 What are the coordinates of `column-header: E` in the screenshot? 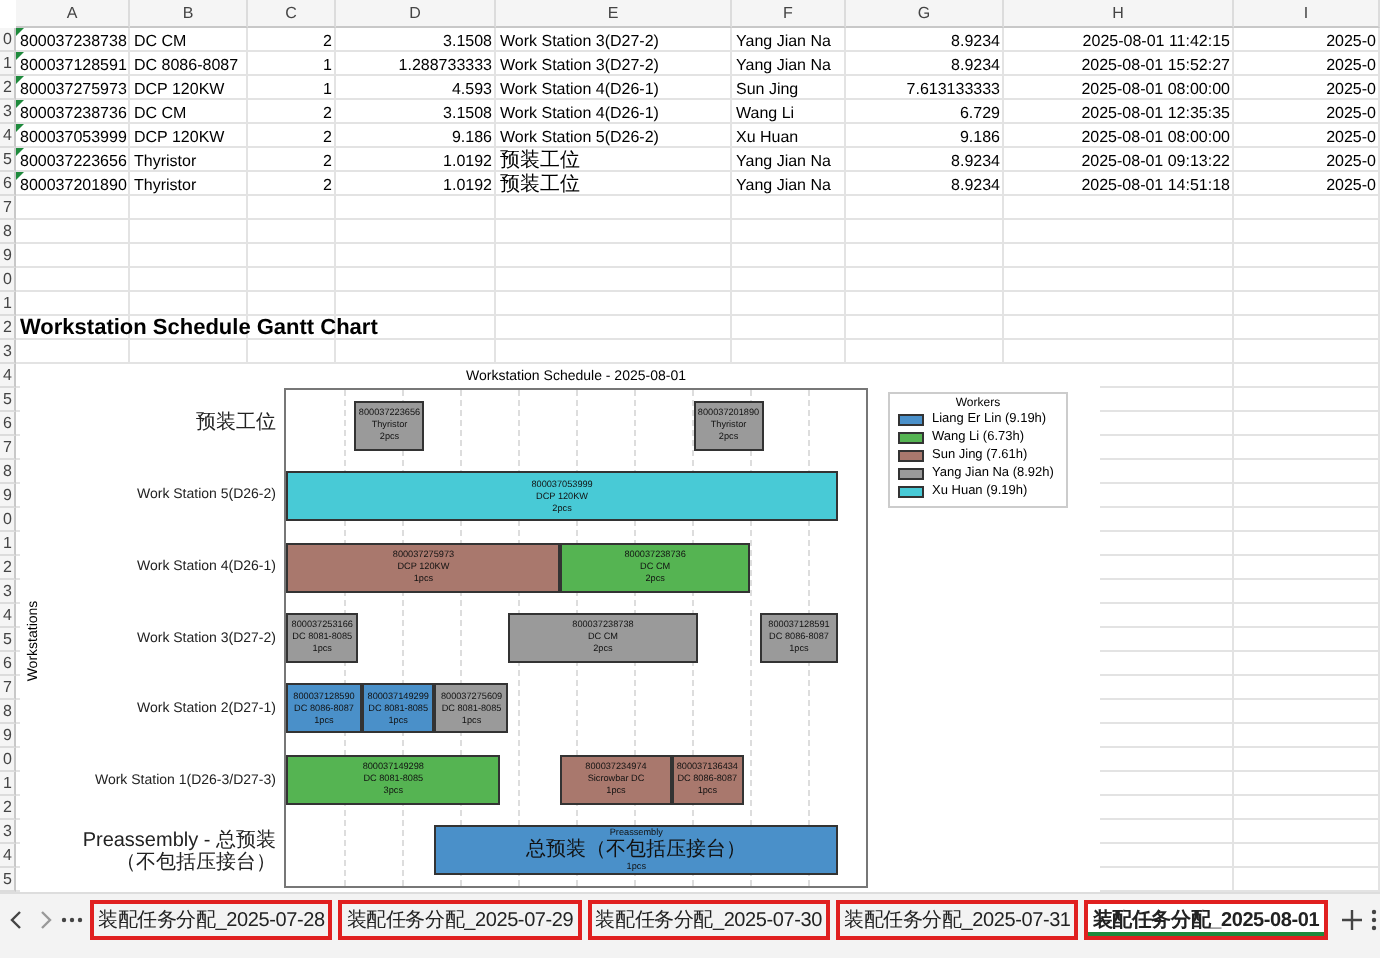 It's located at (614, 14).